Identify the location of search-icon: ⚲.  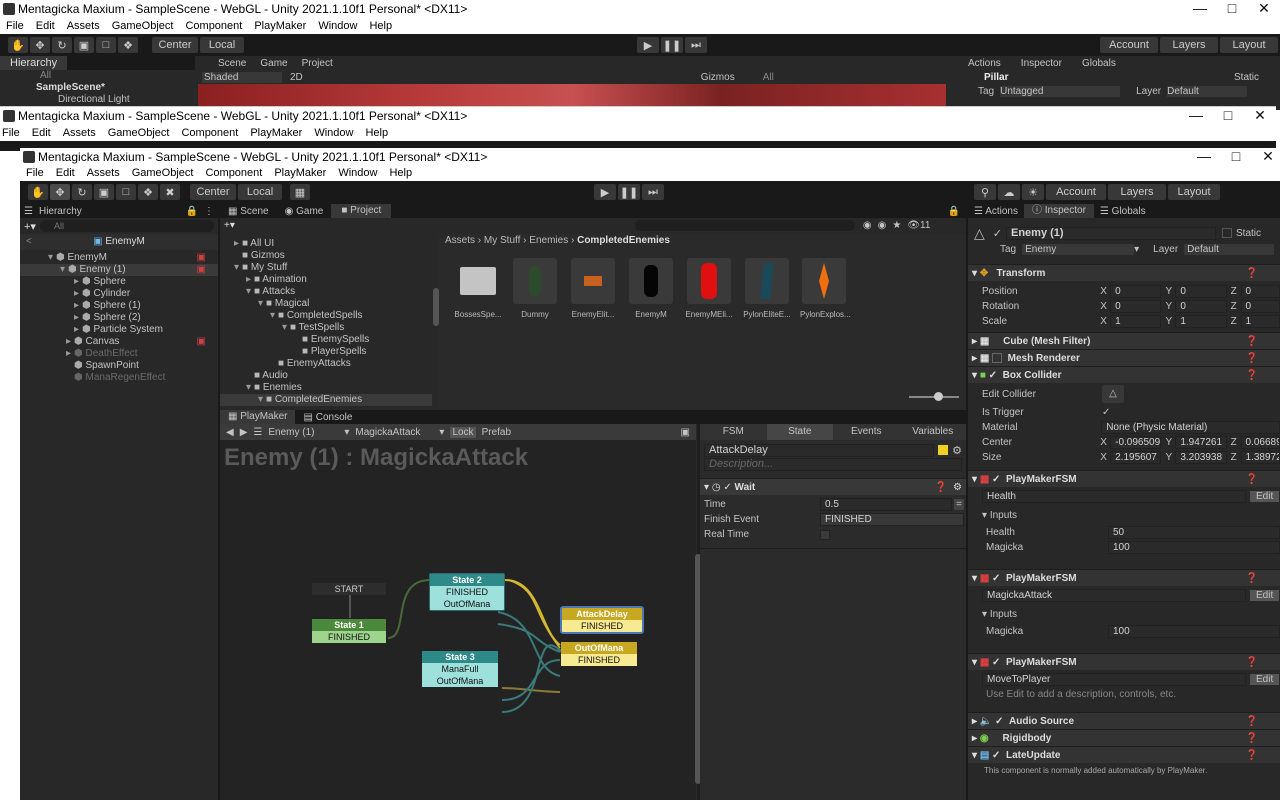
(985, 192).